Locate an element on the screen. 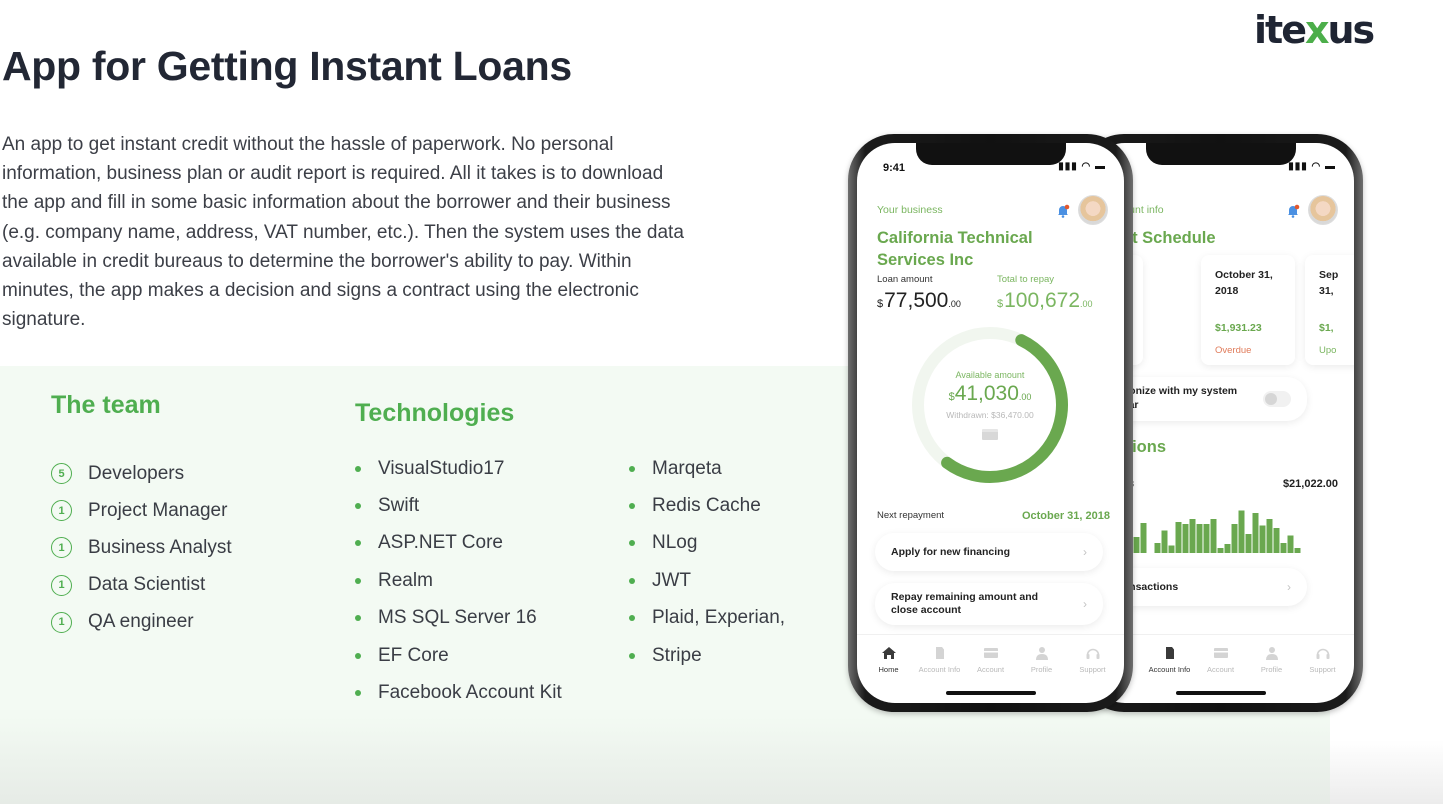 The height and width of the screenshot is (804, 1443). action-label: Repay remaining amount and close account is located at coordinates (965, 603).